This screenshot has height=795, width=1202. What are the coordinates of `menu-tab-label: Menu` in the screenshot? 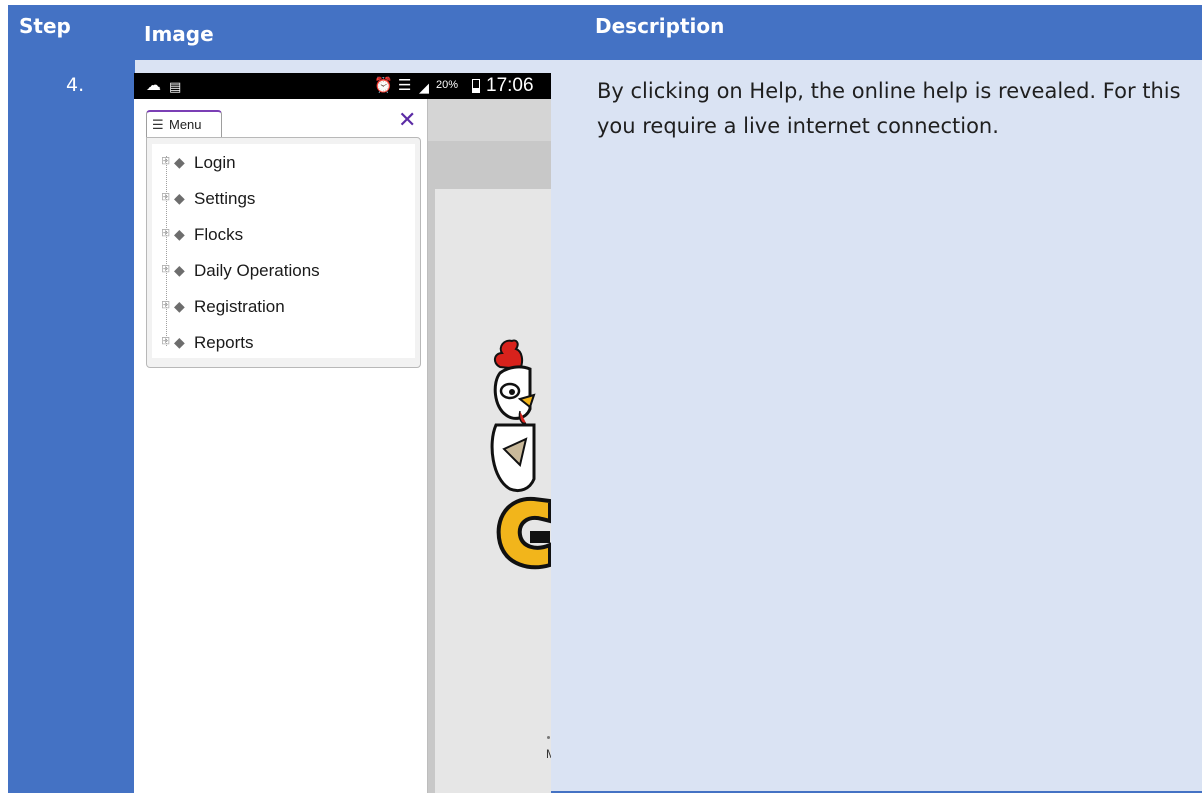 It's located at (185, 124).